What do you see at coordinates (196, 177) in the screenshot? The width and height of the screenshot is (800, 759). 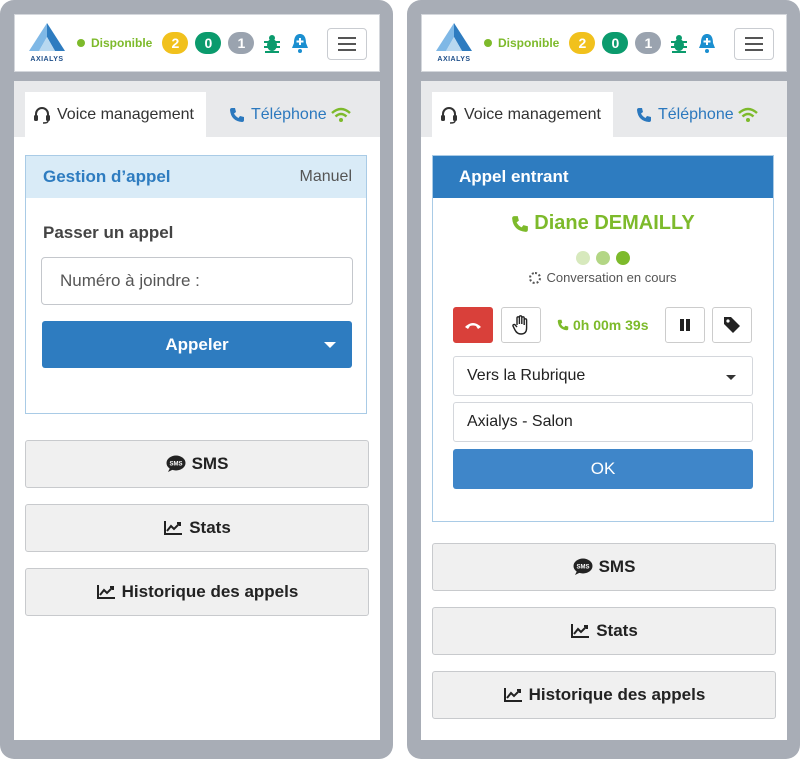 I see `card-header: Gestion d’appel Manuel` at bounding box center [196, 177].